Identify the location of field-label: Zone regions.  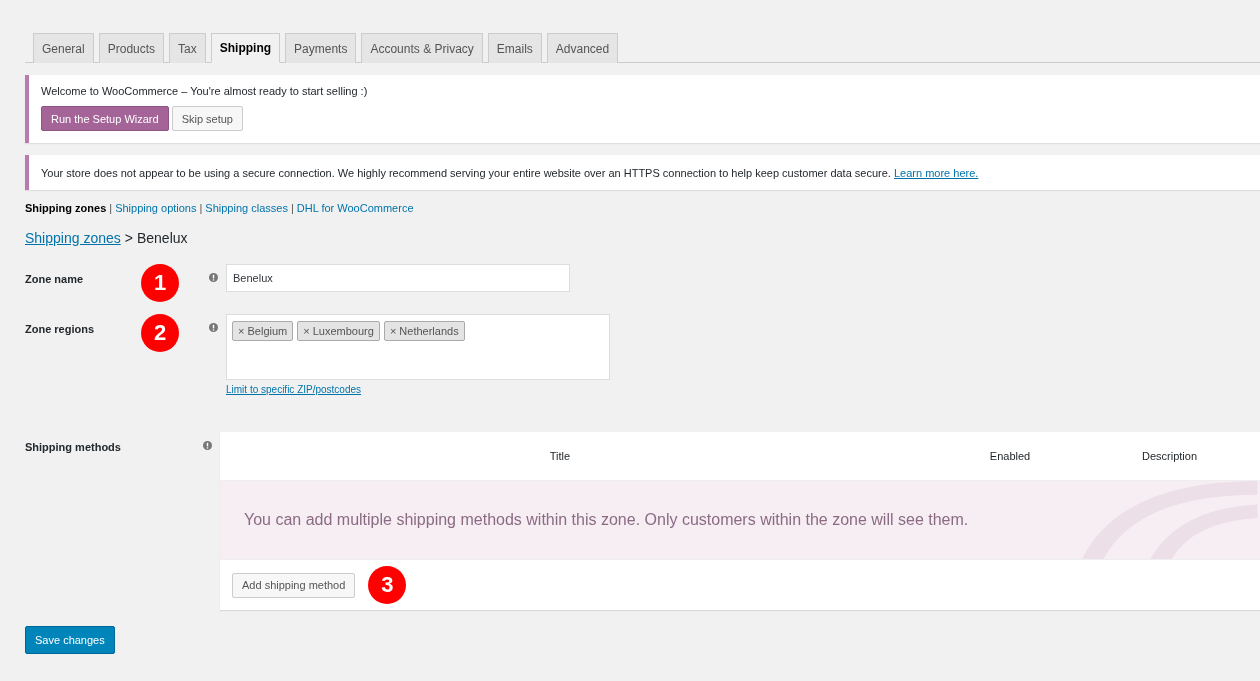
(60, 328).